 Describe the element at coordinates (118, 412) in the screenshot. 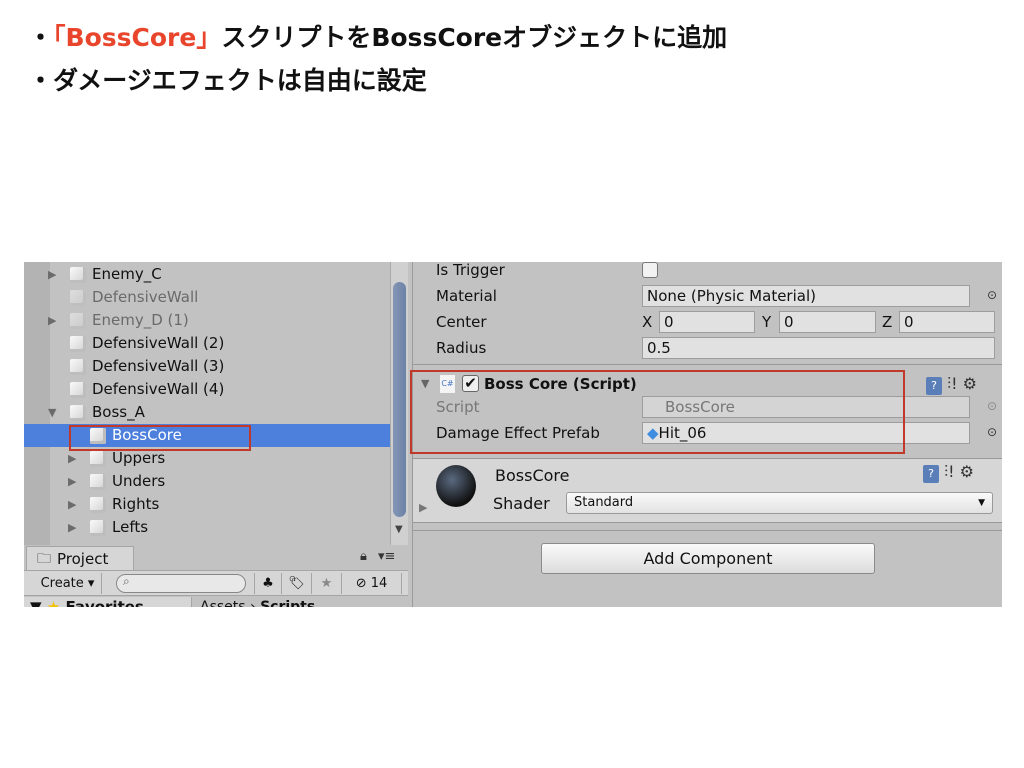

I see `hierarchy-item-label: Boss_A` at that location.